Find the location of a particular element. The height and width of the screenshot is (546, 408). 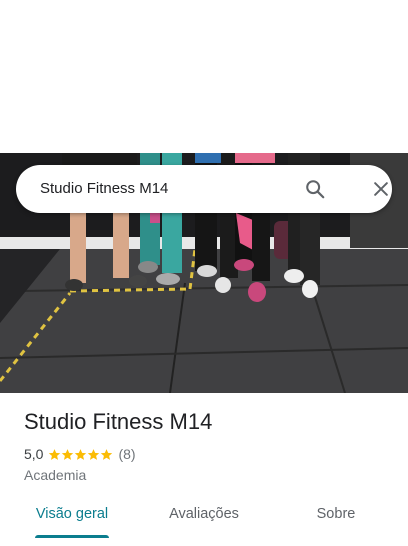

place-tabs: Visão geral Avaliações Sobre is located at coordinates (204, 516).